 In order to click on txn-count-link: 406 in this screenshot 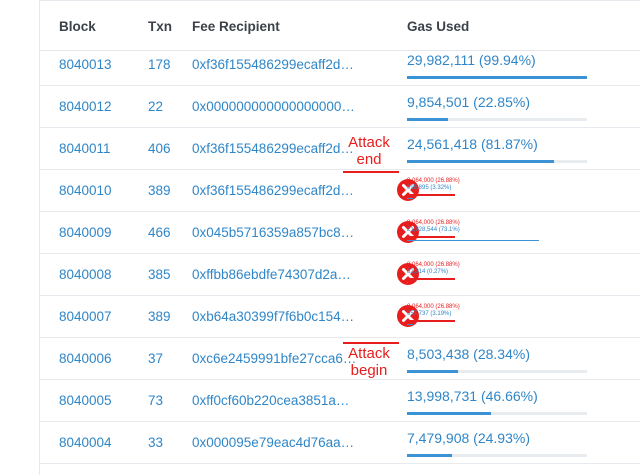, I will do `click(159, 148)`.